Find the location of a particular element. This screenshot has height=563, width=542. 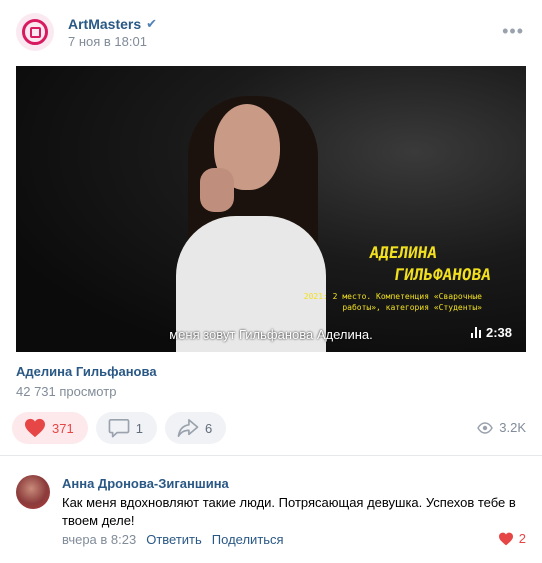

comment-meta: вчера в 8:23 Ответить Поделиться is located at coordinates (173, 539).